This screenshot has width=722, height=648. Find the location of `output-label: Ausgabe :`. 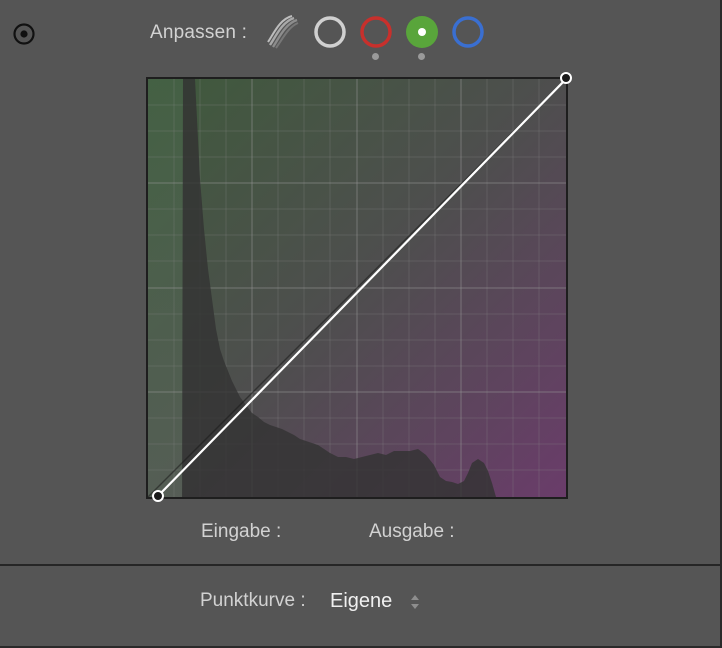

output-label: Ausgabe : is located at coordinates (412, 531).